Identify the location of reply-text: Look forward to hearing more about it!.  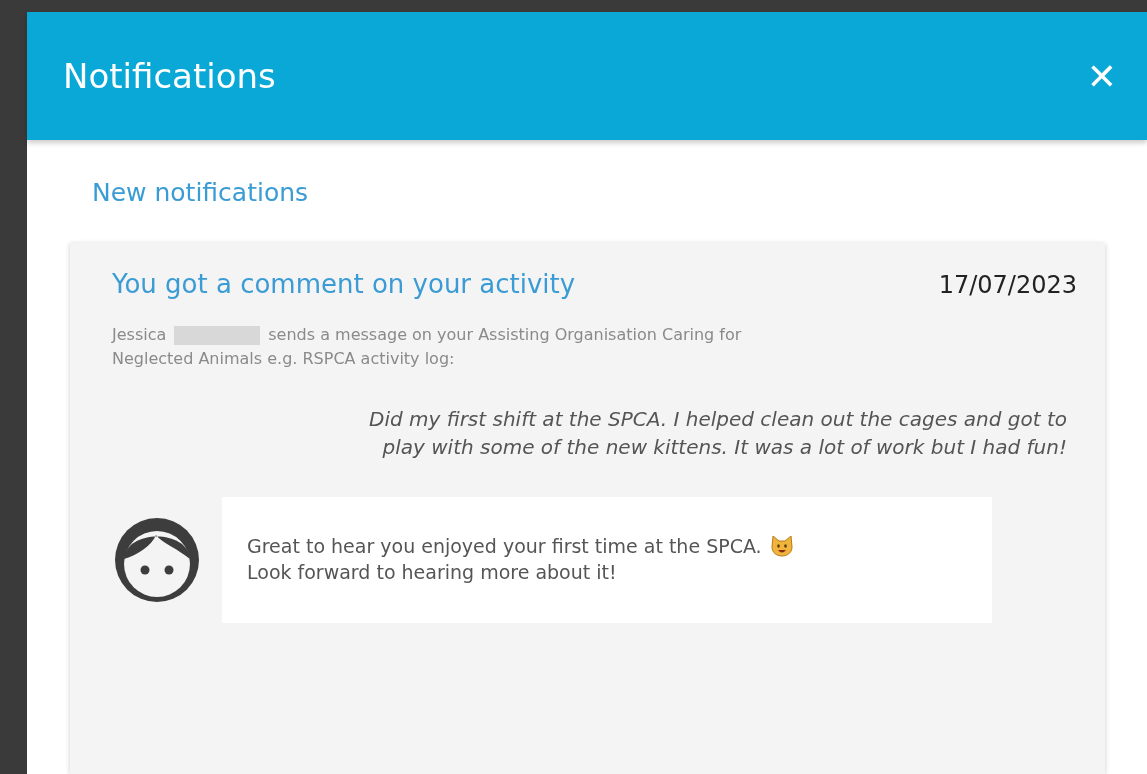
(432, 572).